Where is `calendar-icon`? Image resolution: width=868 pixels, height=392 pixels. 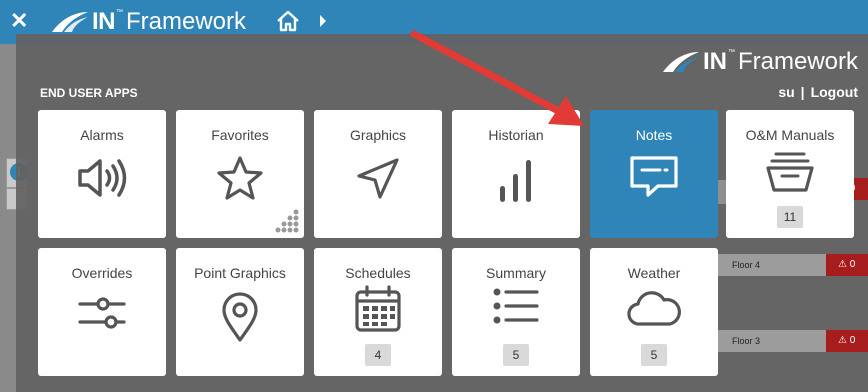 calendar-icon is located at coordinates (378, 308).